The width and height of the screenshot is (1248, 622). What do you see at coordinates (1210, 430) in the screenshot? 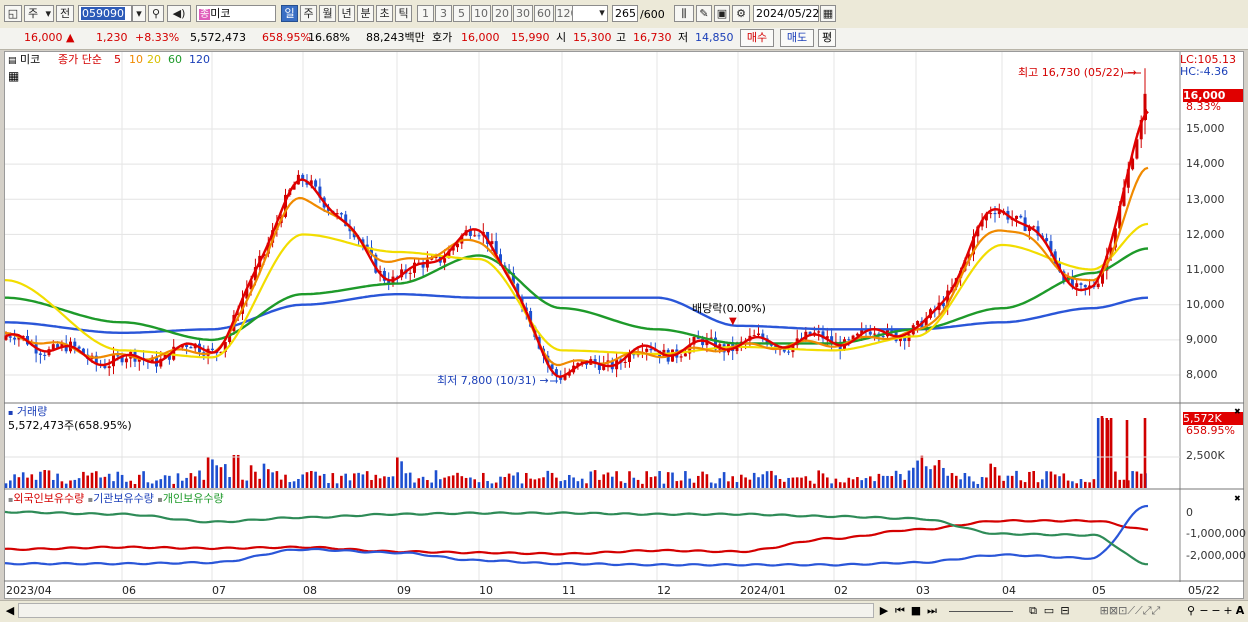
I see `volume-current-pct: 658.95%` at bounding box center [1210, 430].